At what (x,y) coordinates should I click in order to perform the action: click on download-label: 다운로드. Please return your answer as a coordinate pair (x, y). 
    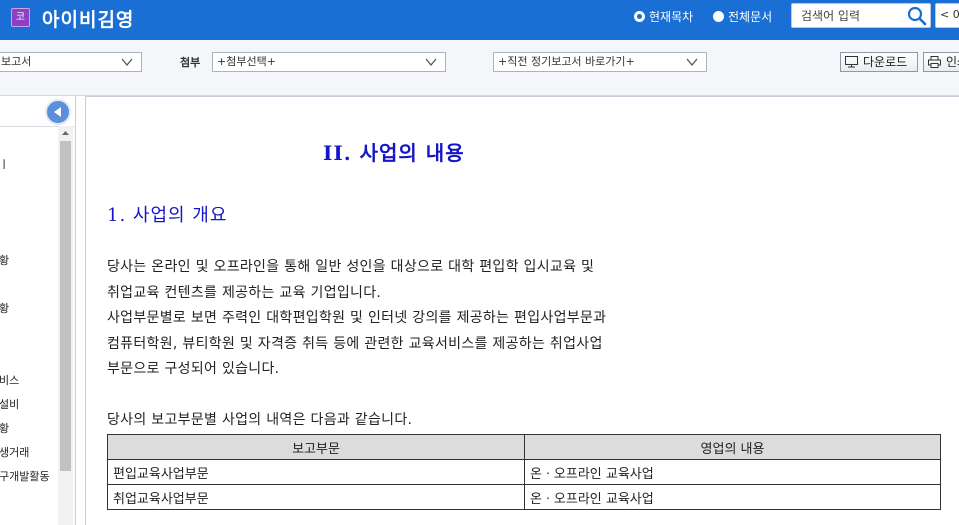
    Looking at the image, I should click on (885, 62).